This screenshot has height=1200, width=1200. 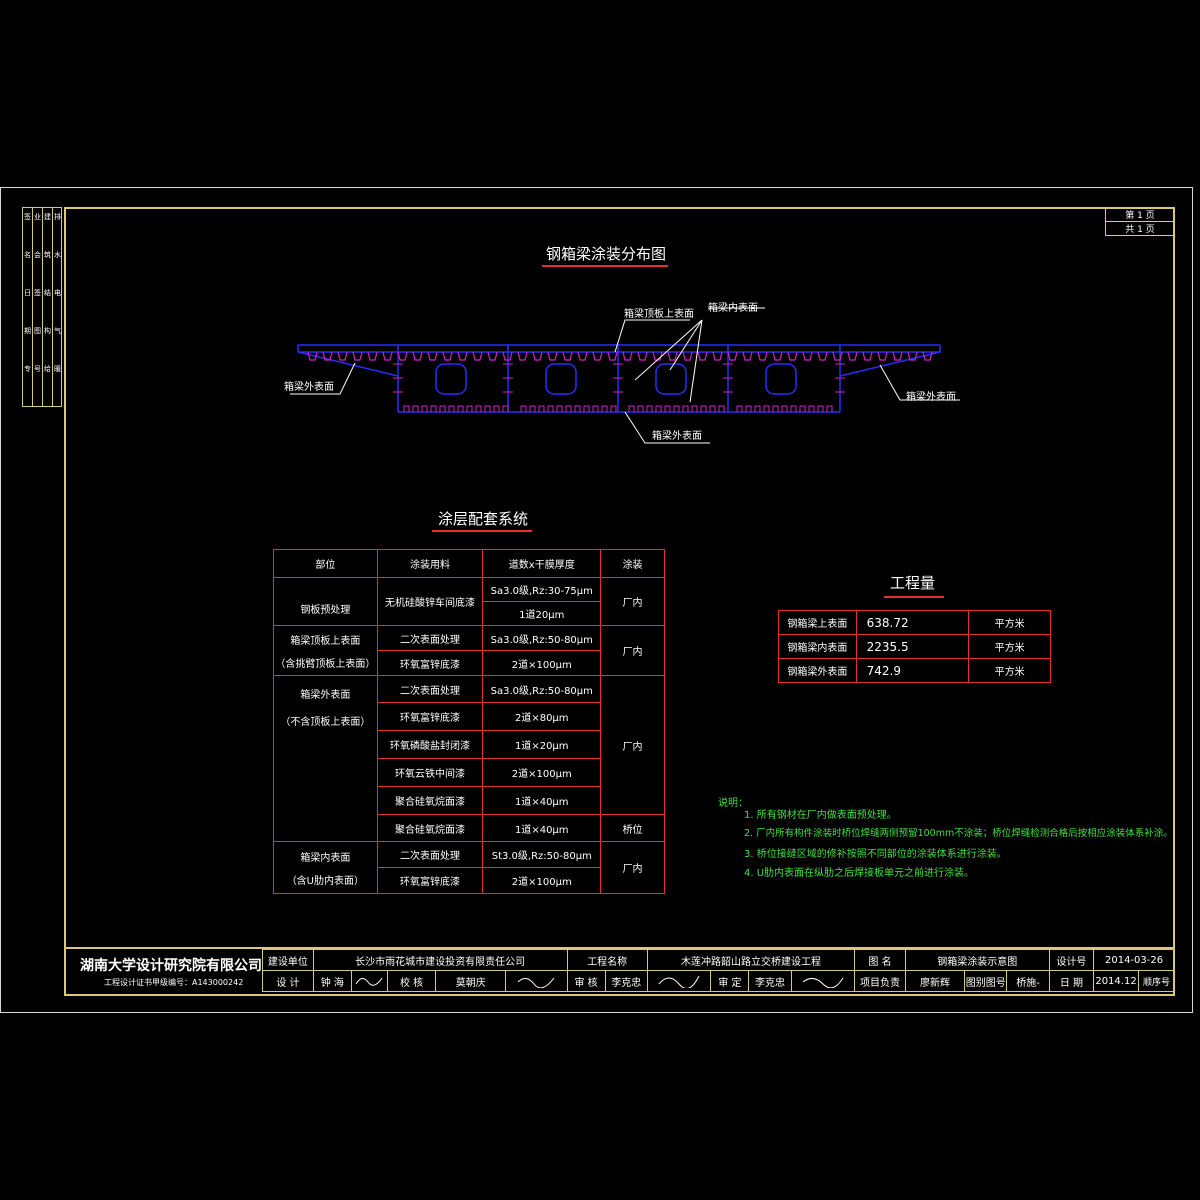 What do you see at coordinates (817, 622) in the screenshot?
I see `quantity-item: 钢箱梁上表面` at bounding box center [817, 622].